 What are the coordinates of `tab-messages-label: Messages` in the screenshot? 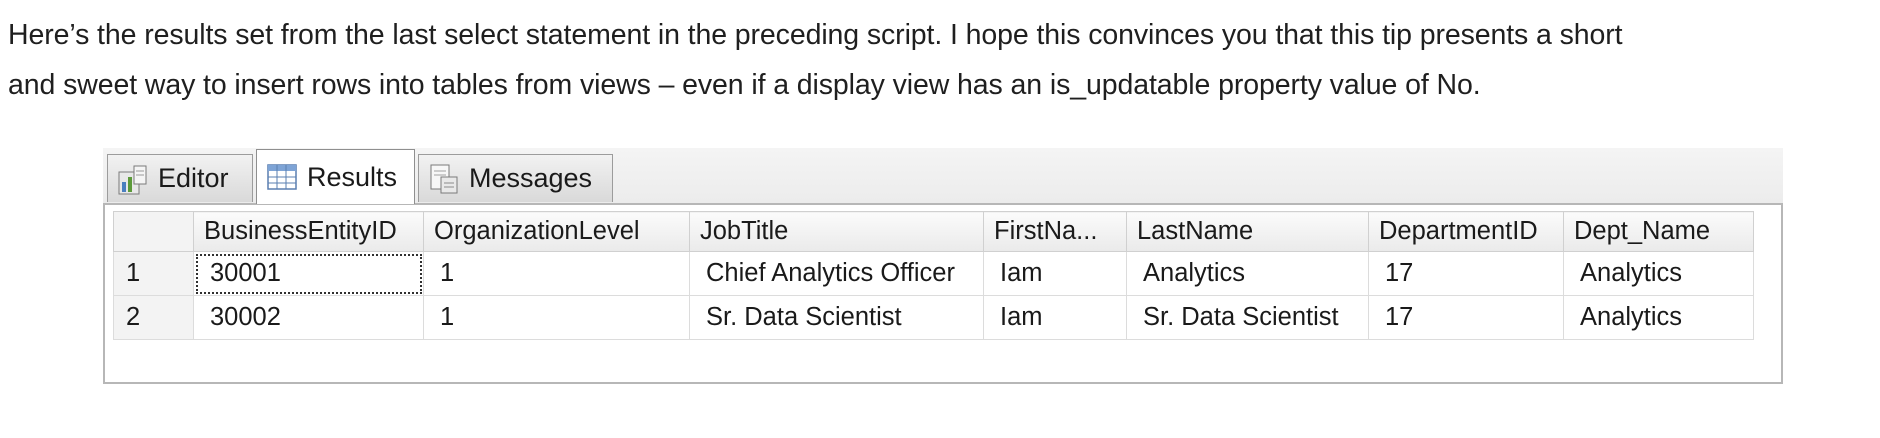 It's located at (531, 178).